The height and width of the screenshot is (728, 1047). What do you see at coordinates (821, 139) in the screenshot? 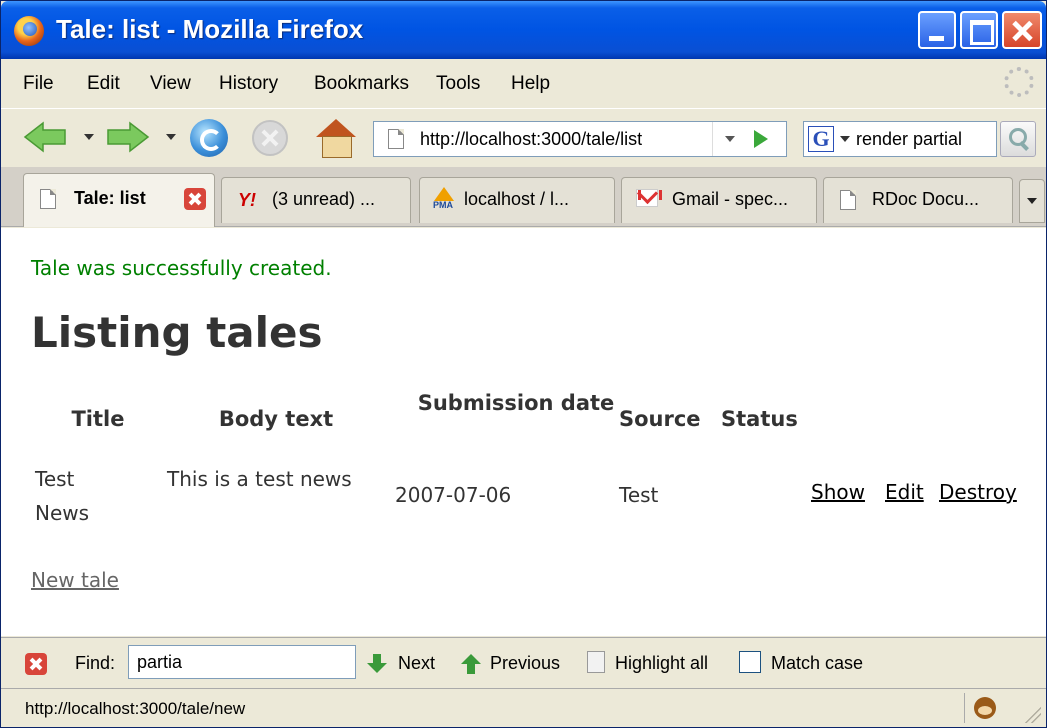
I see `google-icon: G` at bounding box center [821, 139].